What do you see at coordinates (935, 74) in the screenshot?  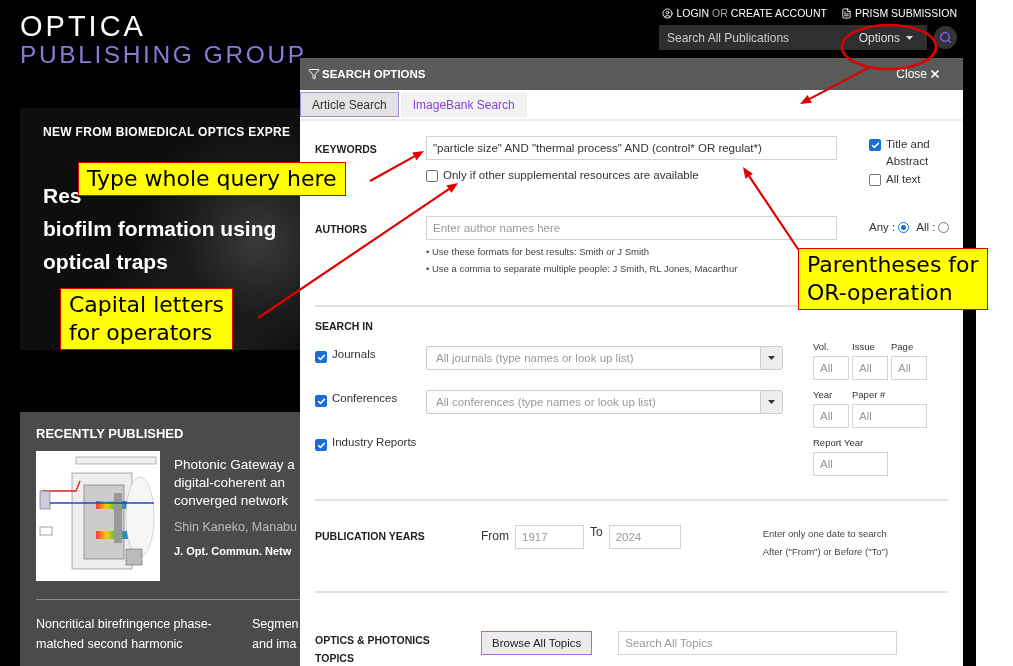 I see `close-icon` at bounding box center [935, 74].